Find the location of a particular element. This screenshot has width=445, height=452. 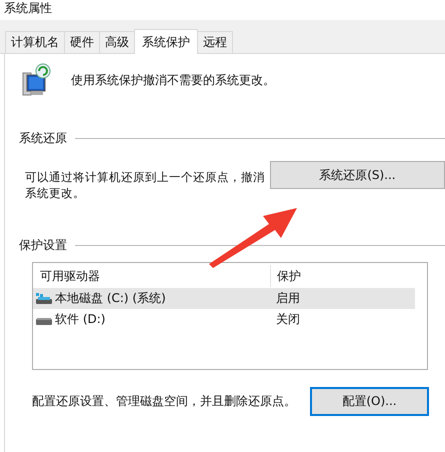

tab: 系统保护 is located at coordinates (166, 41).